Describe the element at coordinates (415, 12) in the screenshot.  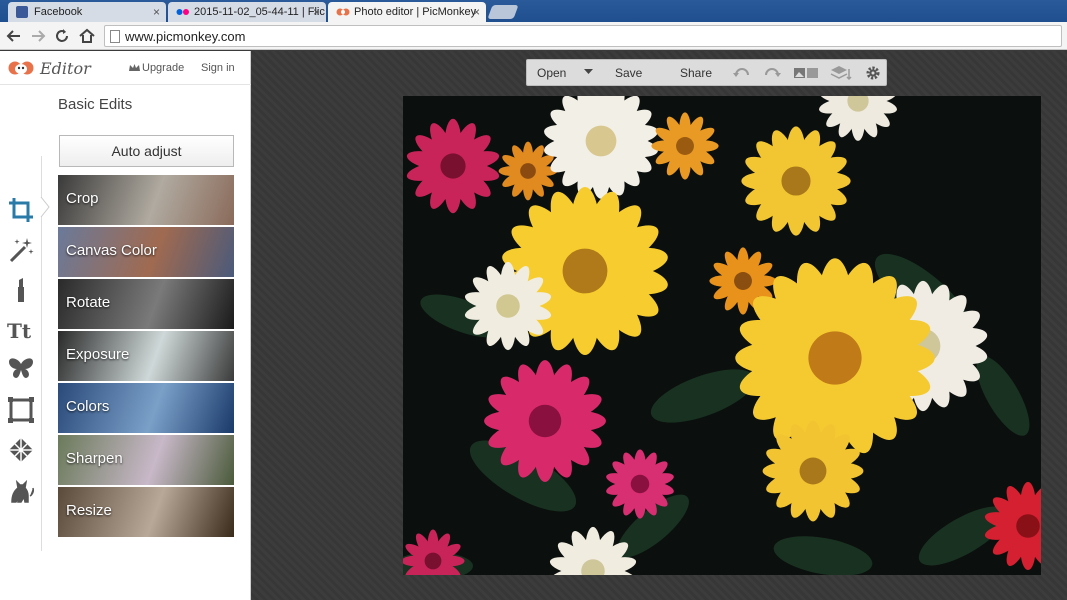
I see `tab-title: Photo editor | PicMonkey` at that location.